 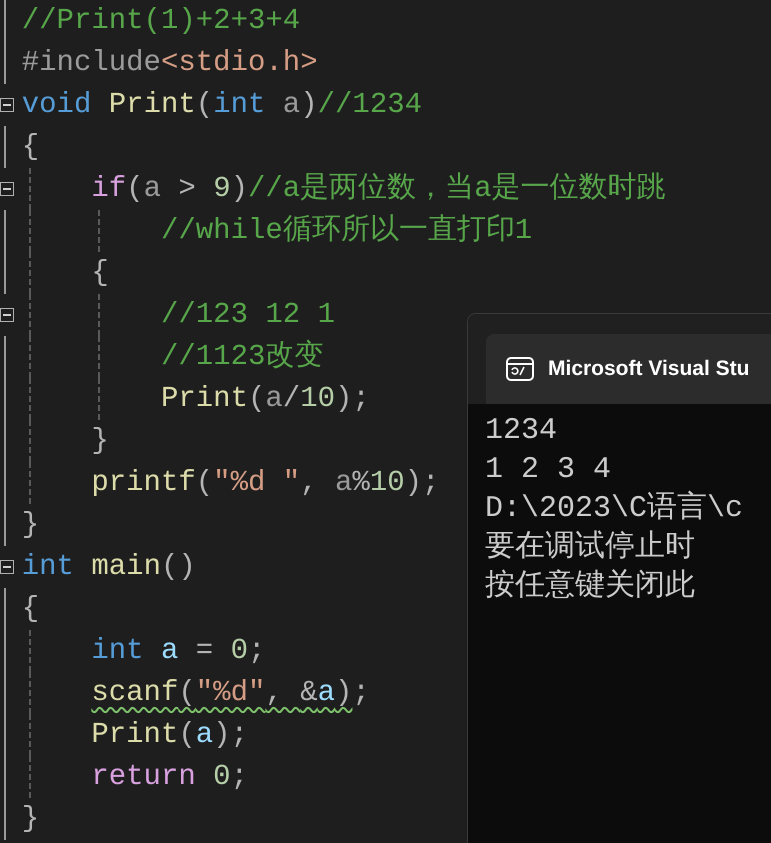 I want to click on code-token: //1123改变, so click(x=242, y=357).